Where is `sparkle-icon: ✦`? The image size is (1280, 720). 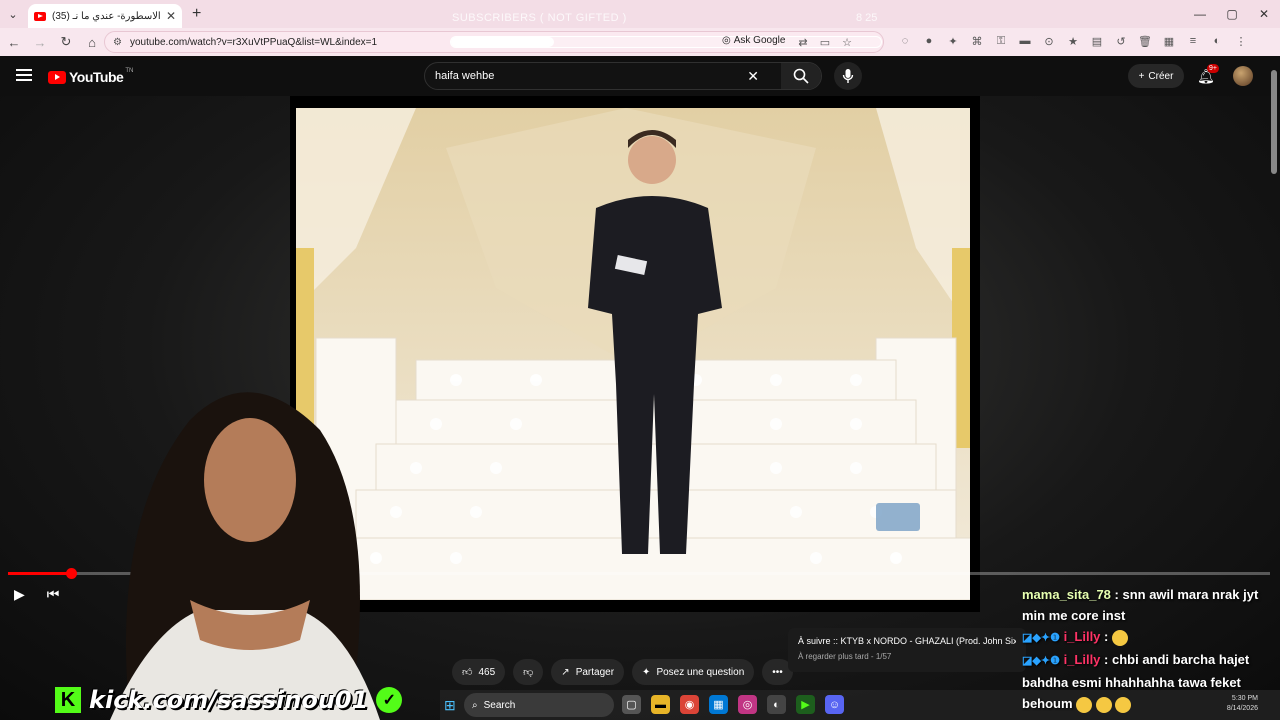 sparkle-icon: ✦ is located at coordinates (646, 672).